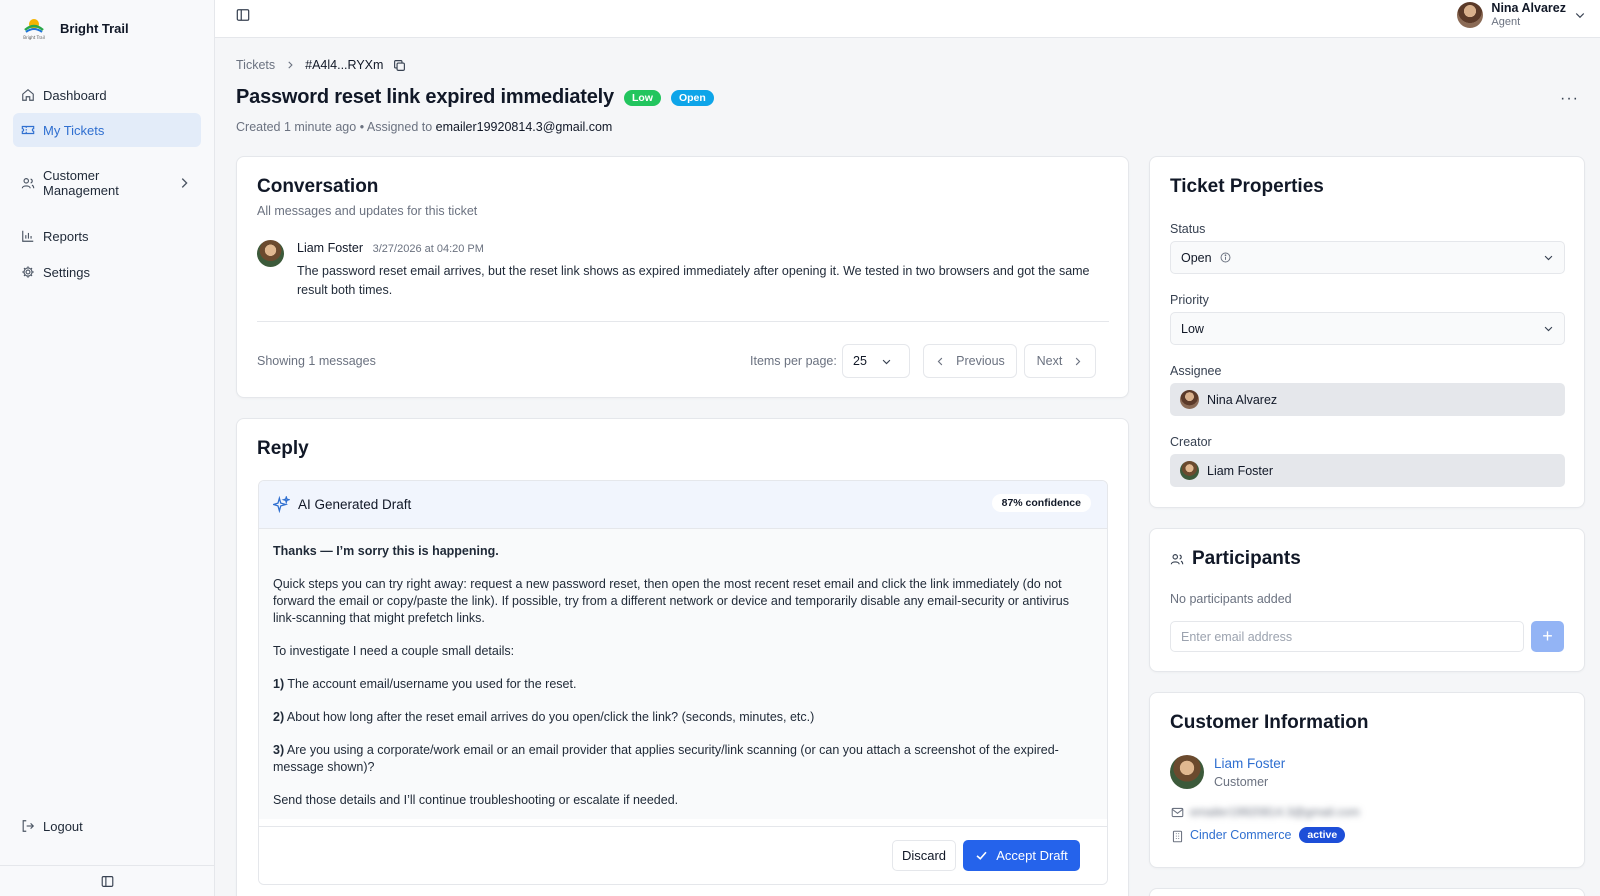 The width and height of the screenshot is (1600, 896). What do you see at coordinates (1528, 8) in the screenshot?
I see `user-name: Nina Alvarez` at bounding box center [1528, 8].